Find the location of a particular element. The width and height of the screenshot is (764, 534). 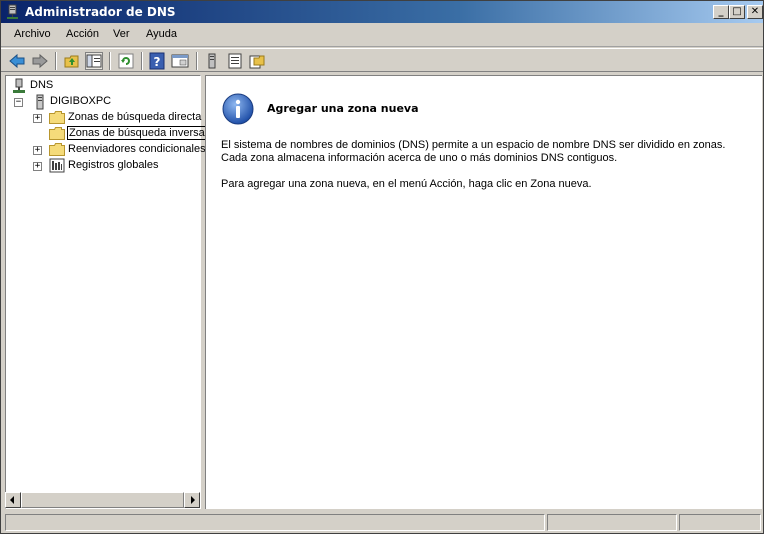

status-bar is located at coordinates (382, 522).